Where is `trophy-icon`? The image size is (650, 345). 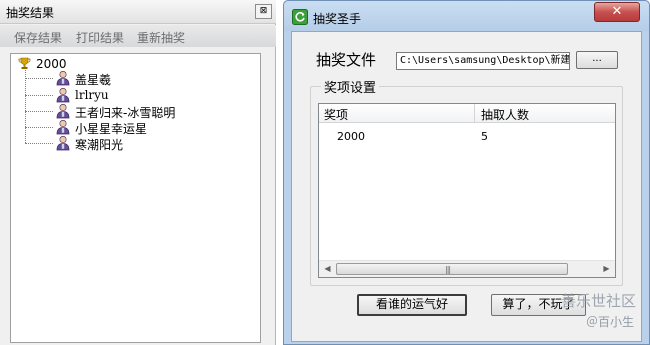 trophy-icon is located at coordinates (24, 63).